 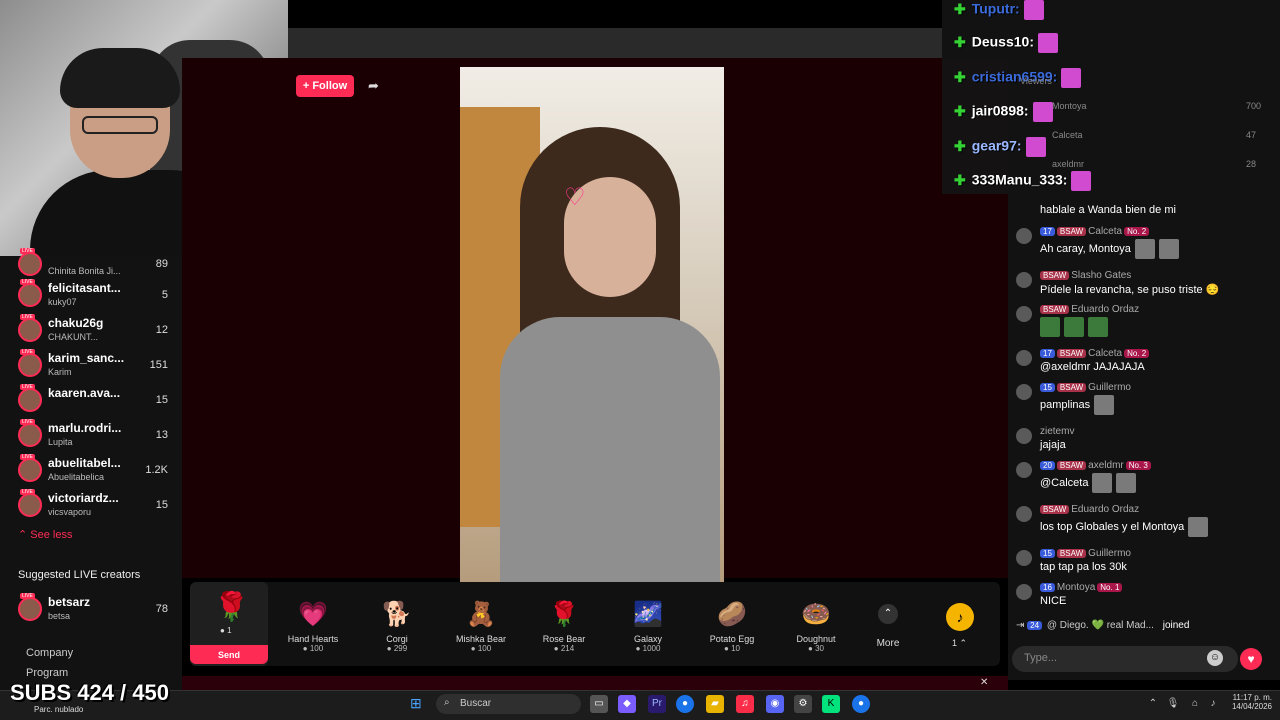 What do you see at coordinates (161, 435) in the screenshot?
I see `viewer-count: 13` at bounding box center [161, 435].